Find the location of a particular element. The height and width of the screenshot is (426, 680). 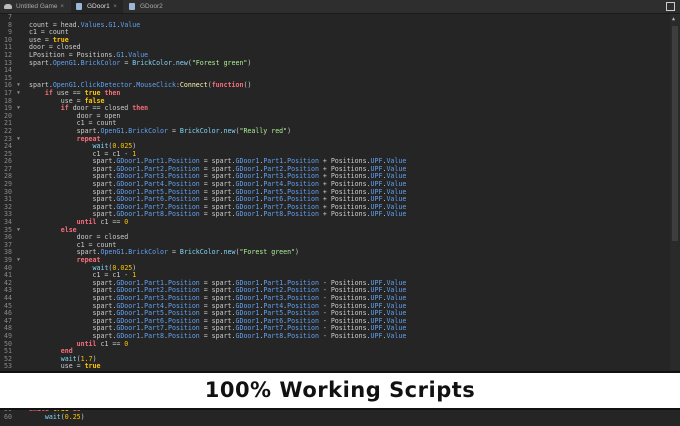

code-text: use = true is located at coordinates (65, 366).